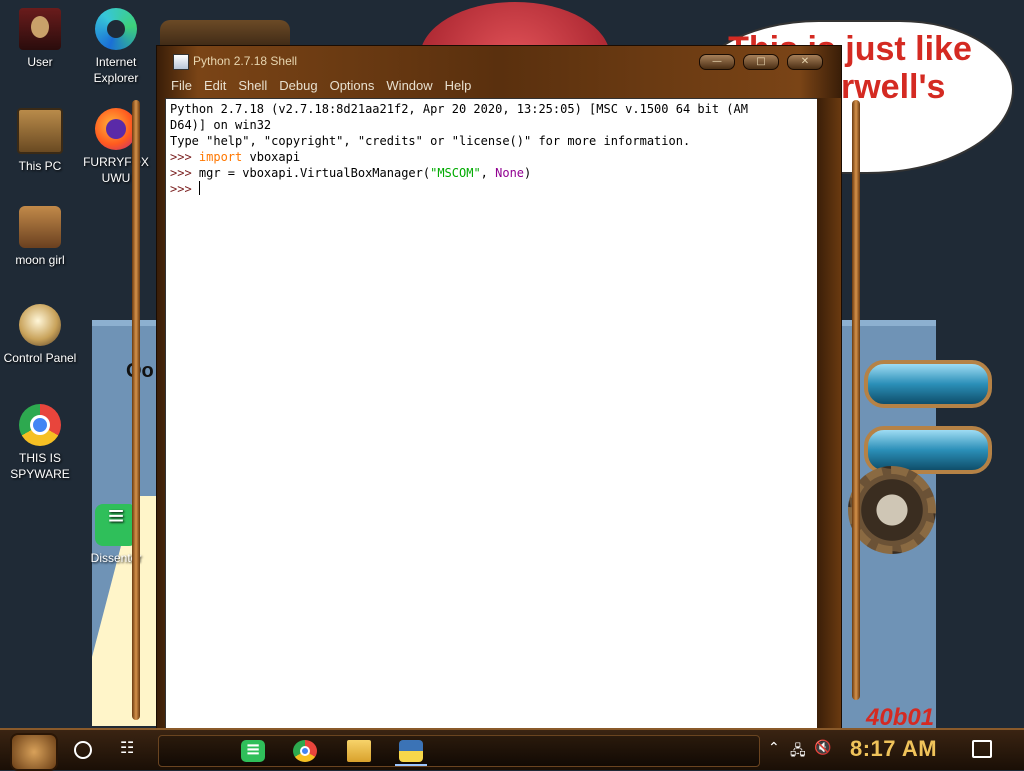  Describe the element at coordinates (40, 260) in the screenshot. I see `desktop-icon-label: moon girl` at that location.